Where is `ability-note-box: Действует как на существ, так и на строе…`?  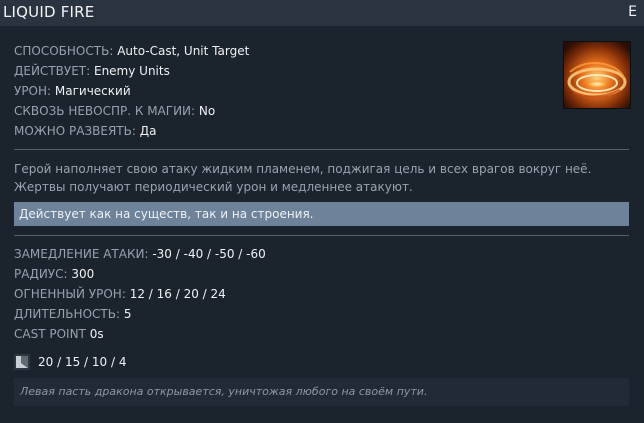
ability-note-box: Действует как на существ, так и на строе… is located at coordinates (321, 214).